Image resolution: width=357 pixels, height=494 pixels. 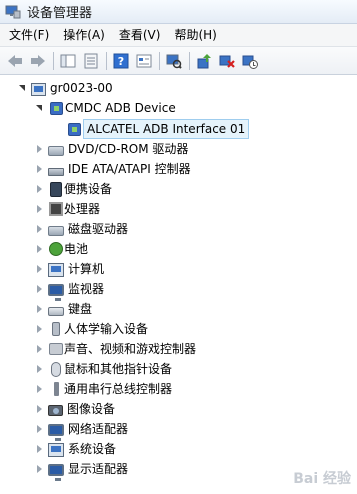 I want to click on uninstall-button, so click(x=227, y=61).